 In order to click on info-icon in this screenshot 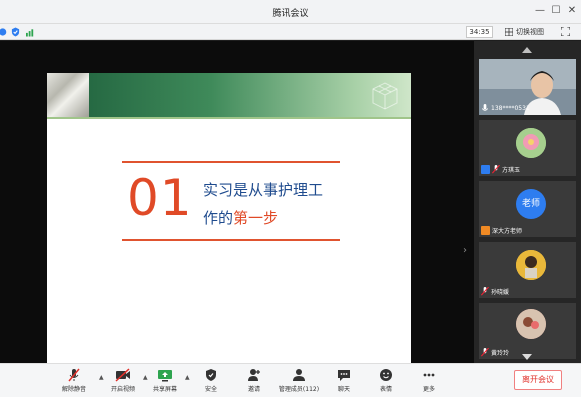, I will do `click(4, 32)`.